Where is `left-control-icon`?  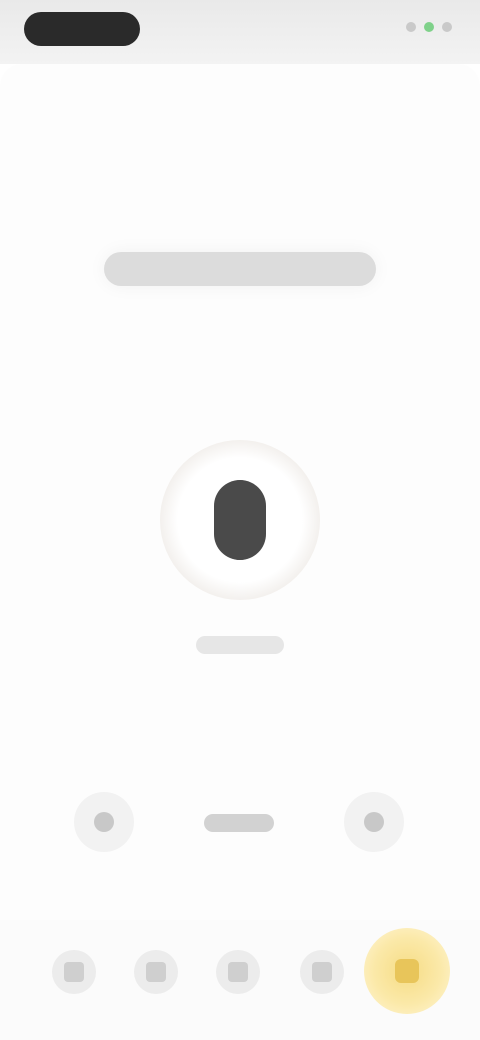 left-control-icon is located at coordinates (104, 822).